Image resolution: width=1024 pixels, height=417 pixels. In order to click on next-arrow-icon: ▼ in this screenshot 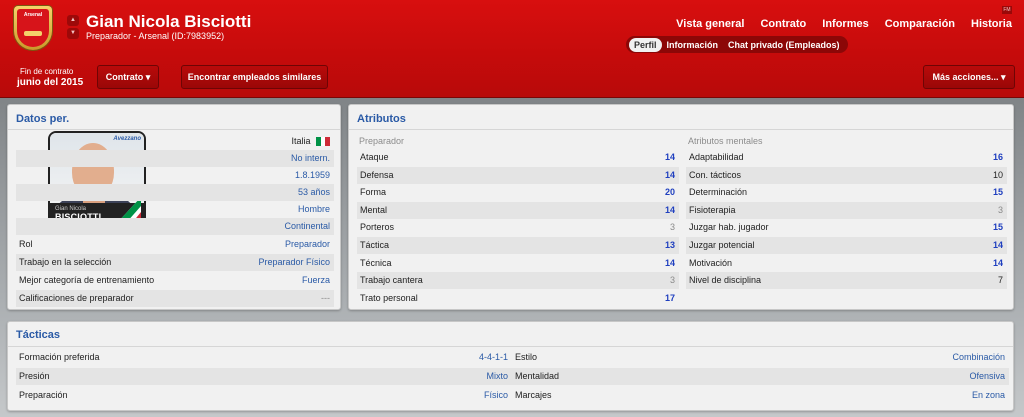, I will do `click(73, 33)`.